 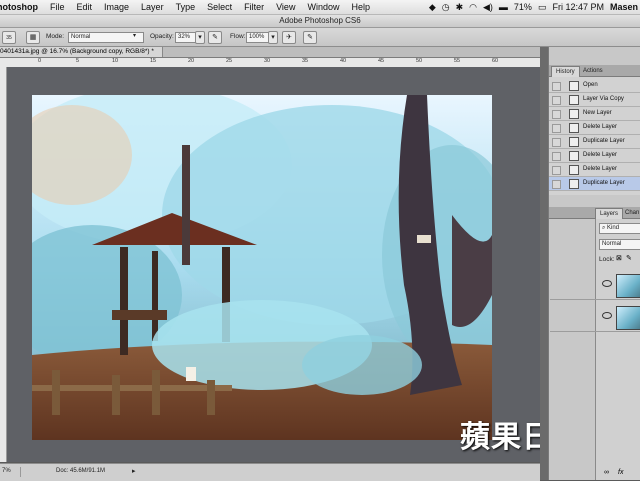 What do you see at coordinates (590, 85) in the screenshot?
I see `history-item-label: Open` at bounding box center [590, 85].